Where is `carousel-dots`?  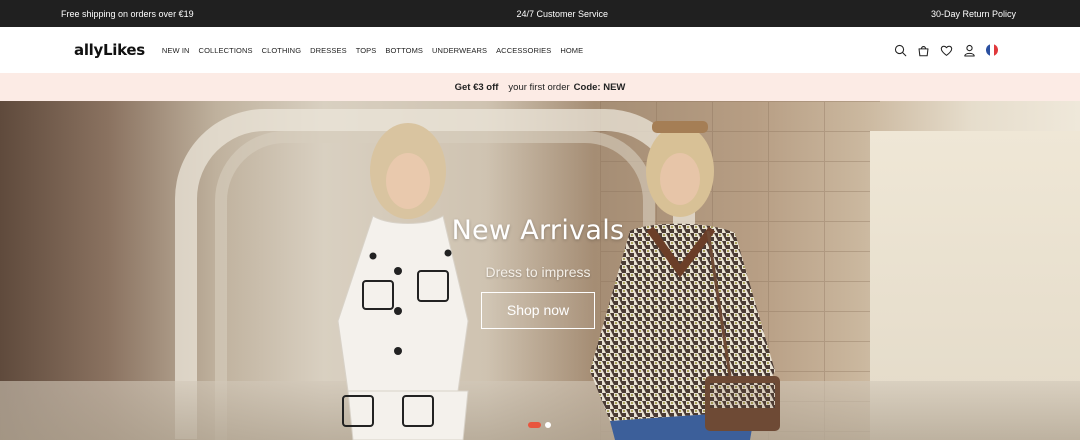 carousel-dots is located at coordinates (539, 425).